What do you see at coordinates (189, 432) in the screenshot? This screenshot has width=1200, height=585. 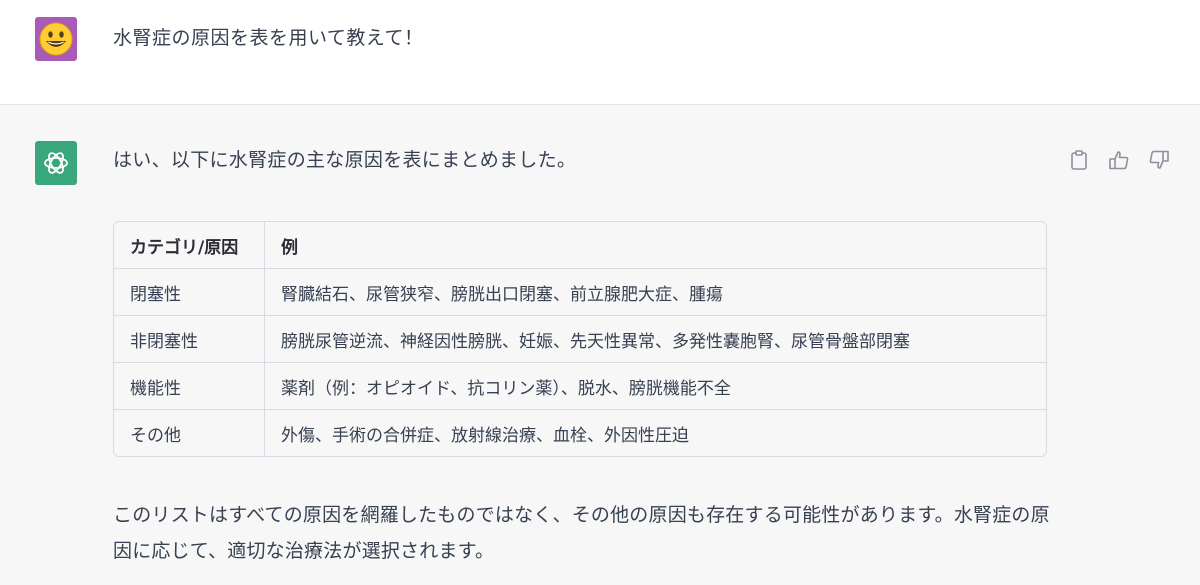 I see `table-cell-category: その他` at bounding box center [189, 432].